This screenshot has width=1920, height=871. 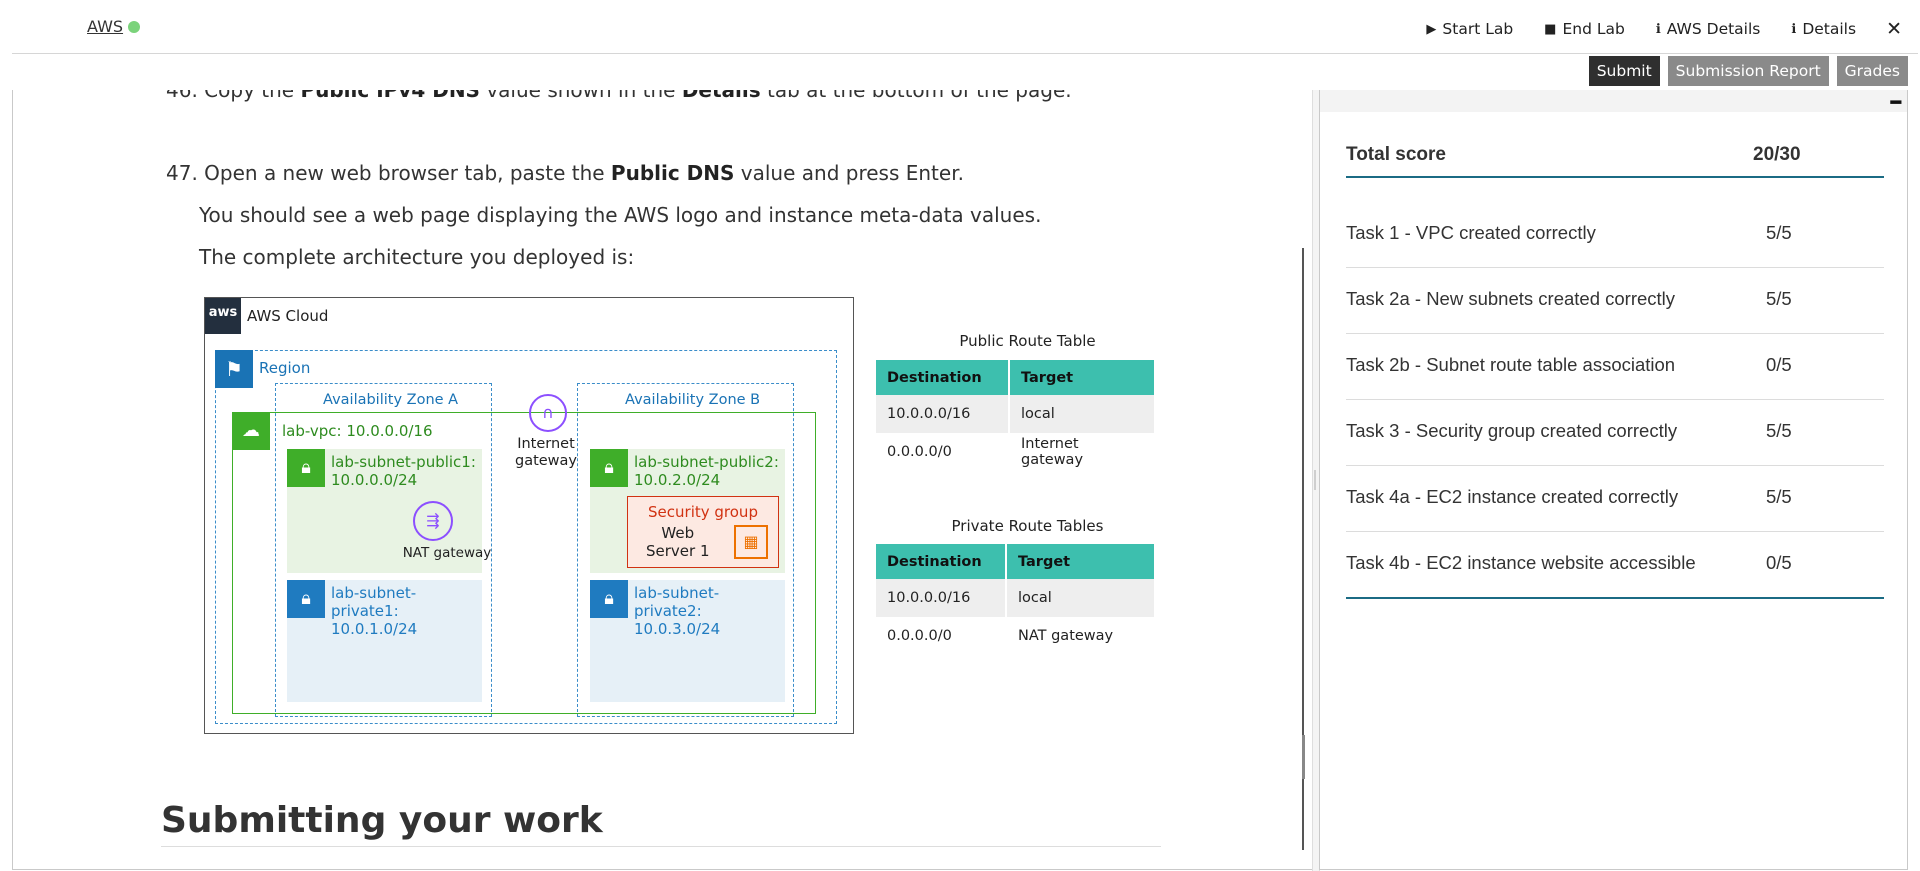 What do you see at coordinates (1713, 29) in the screenshot?
I see `aws-details-label: AWS Details` at bounding box center [1713, 29].